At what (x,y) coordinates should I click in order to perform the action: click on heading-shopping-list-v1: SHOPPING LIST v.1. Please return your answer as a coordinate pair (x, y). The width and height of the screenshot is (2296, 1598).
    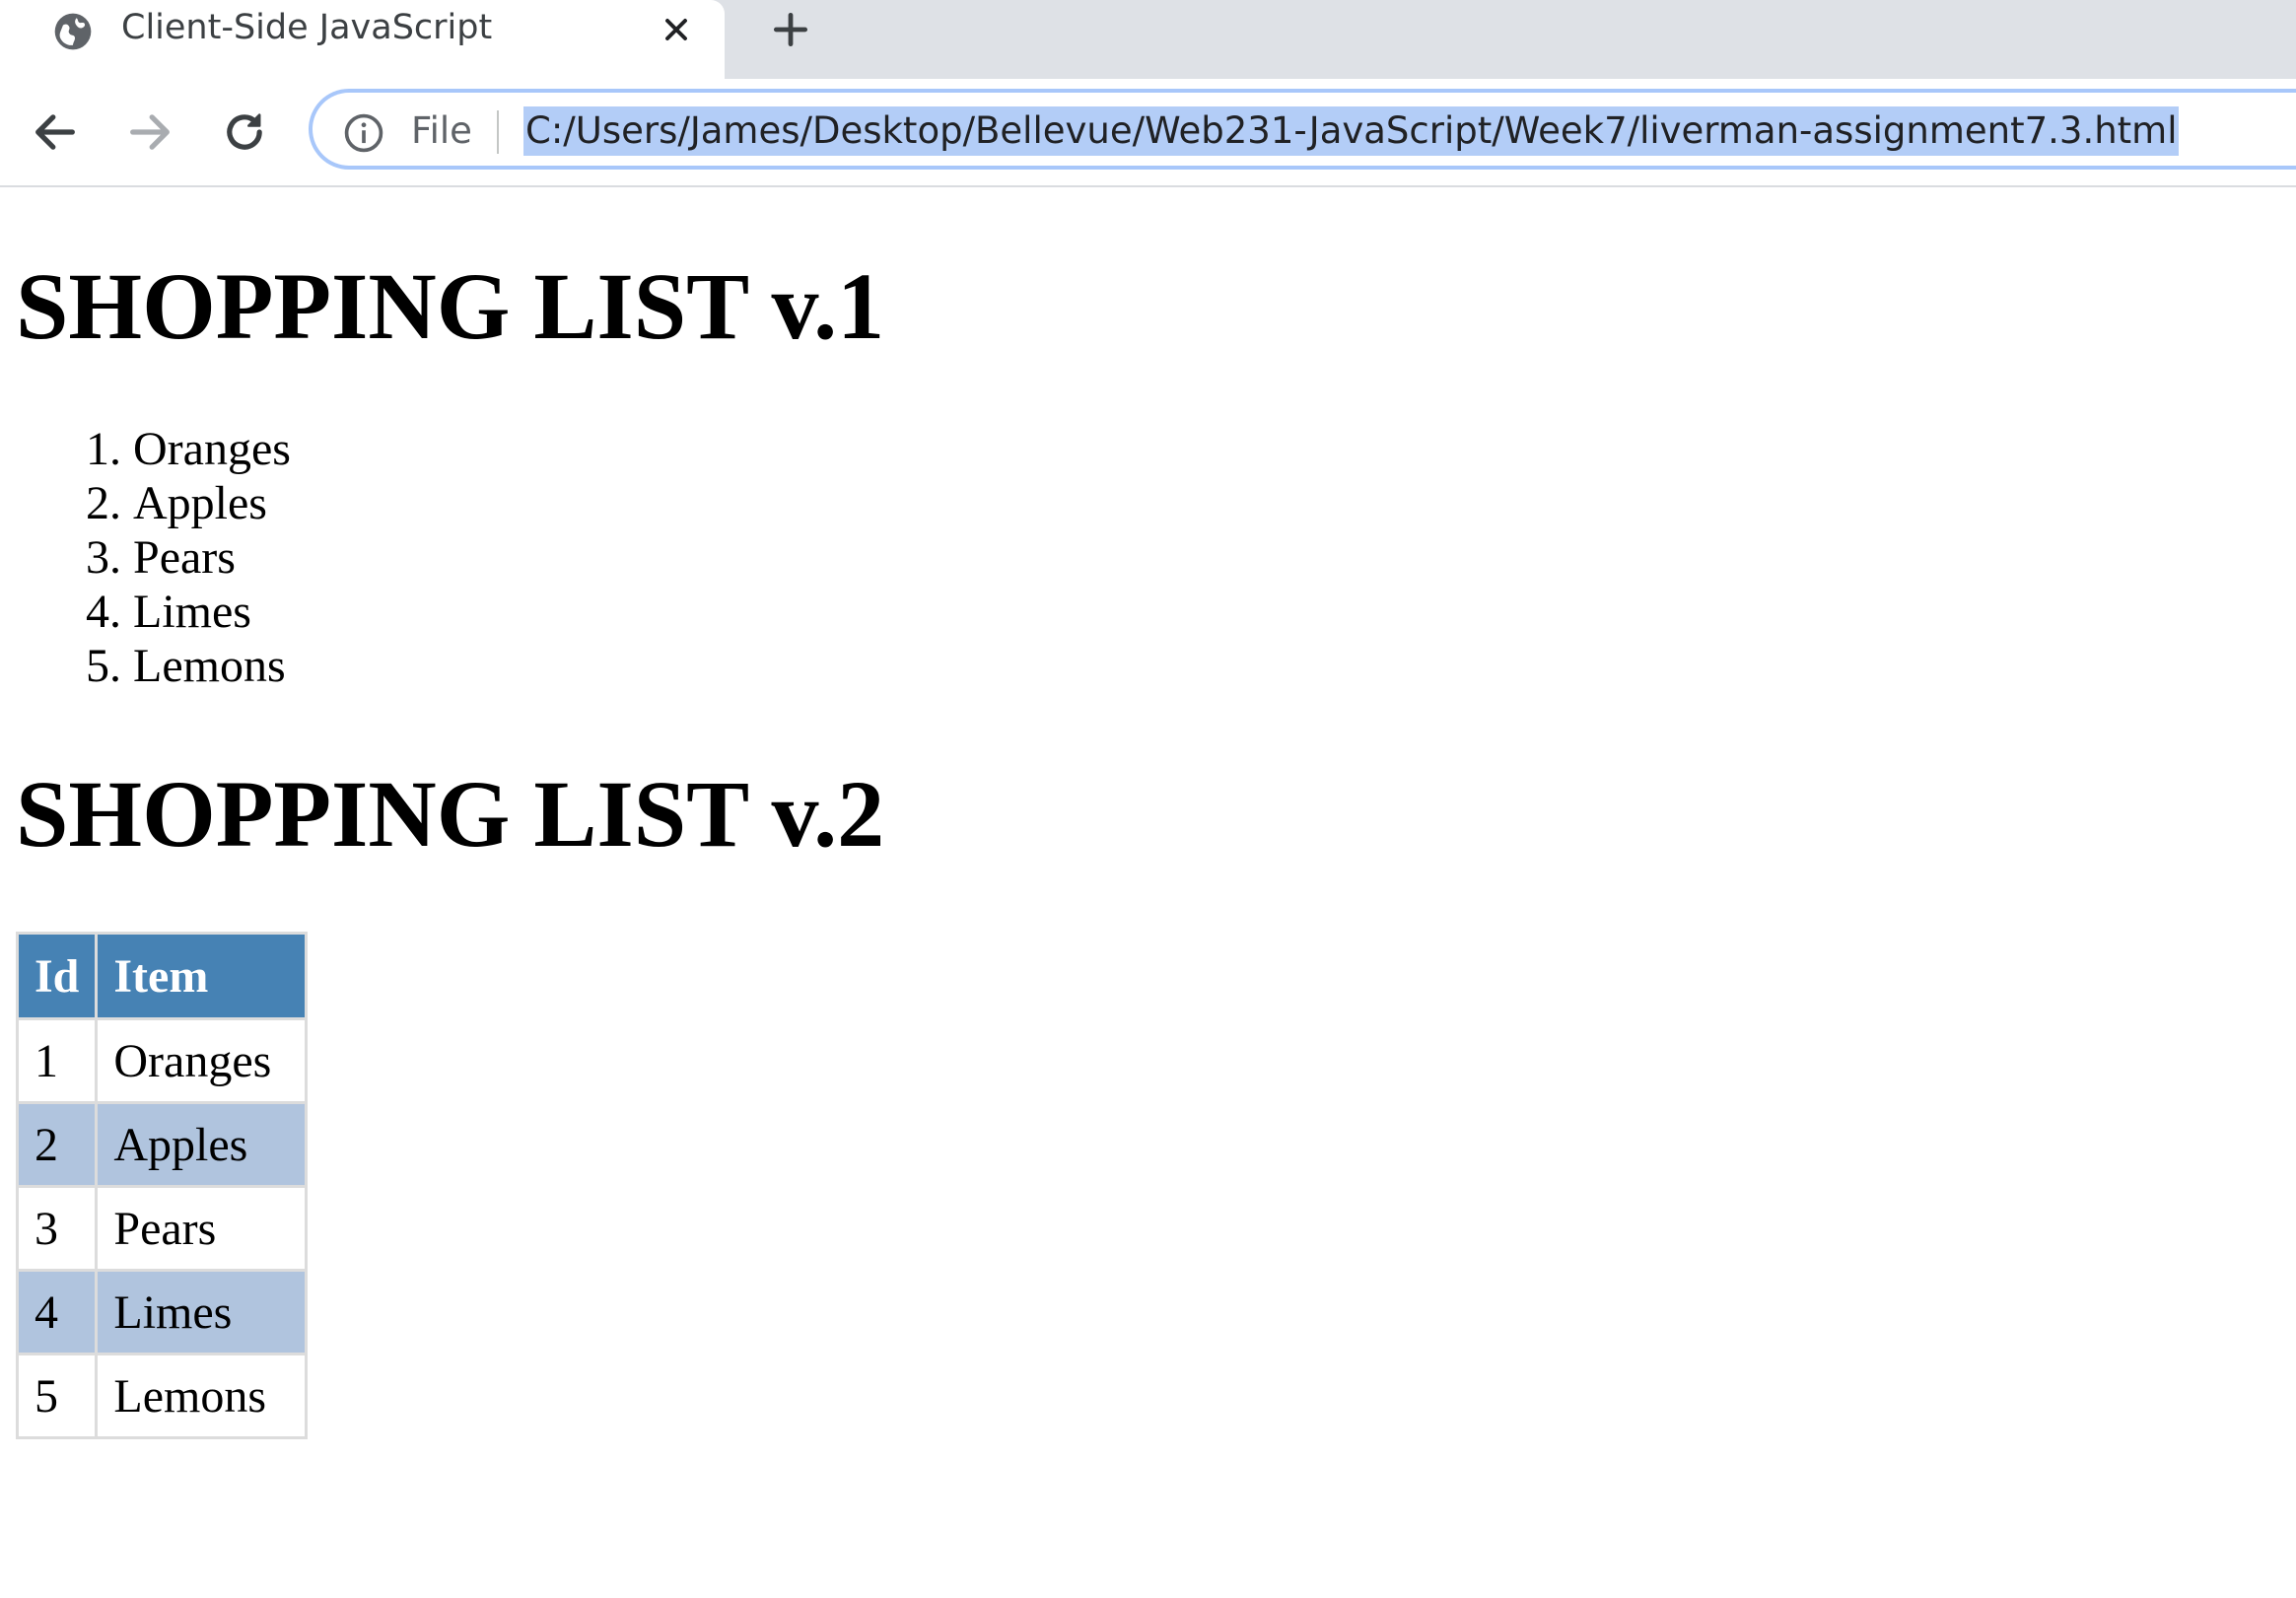
    Looking at the image, I should click on (450, 306).